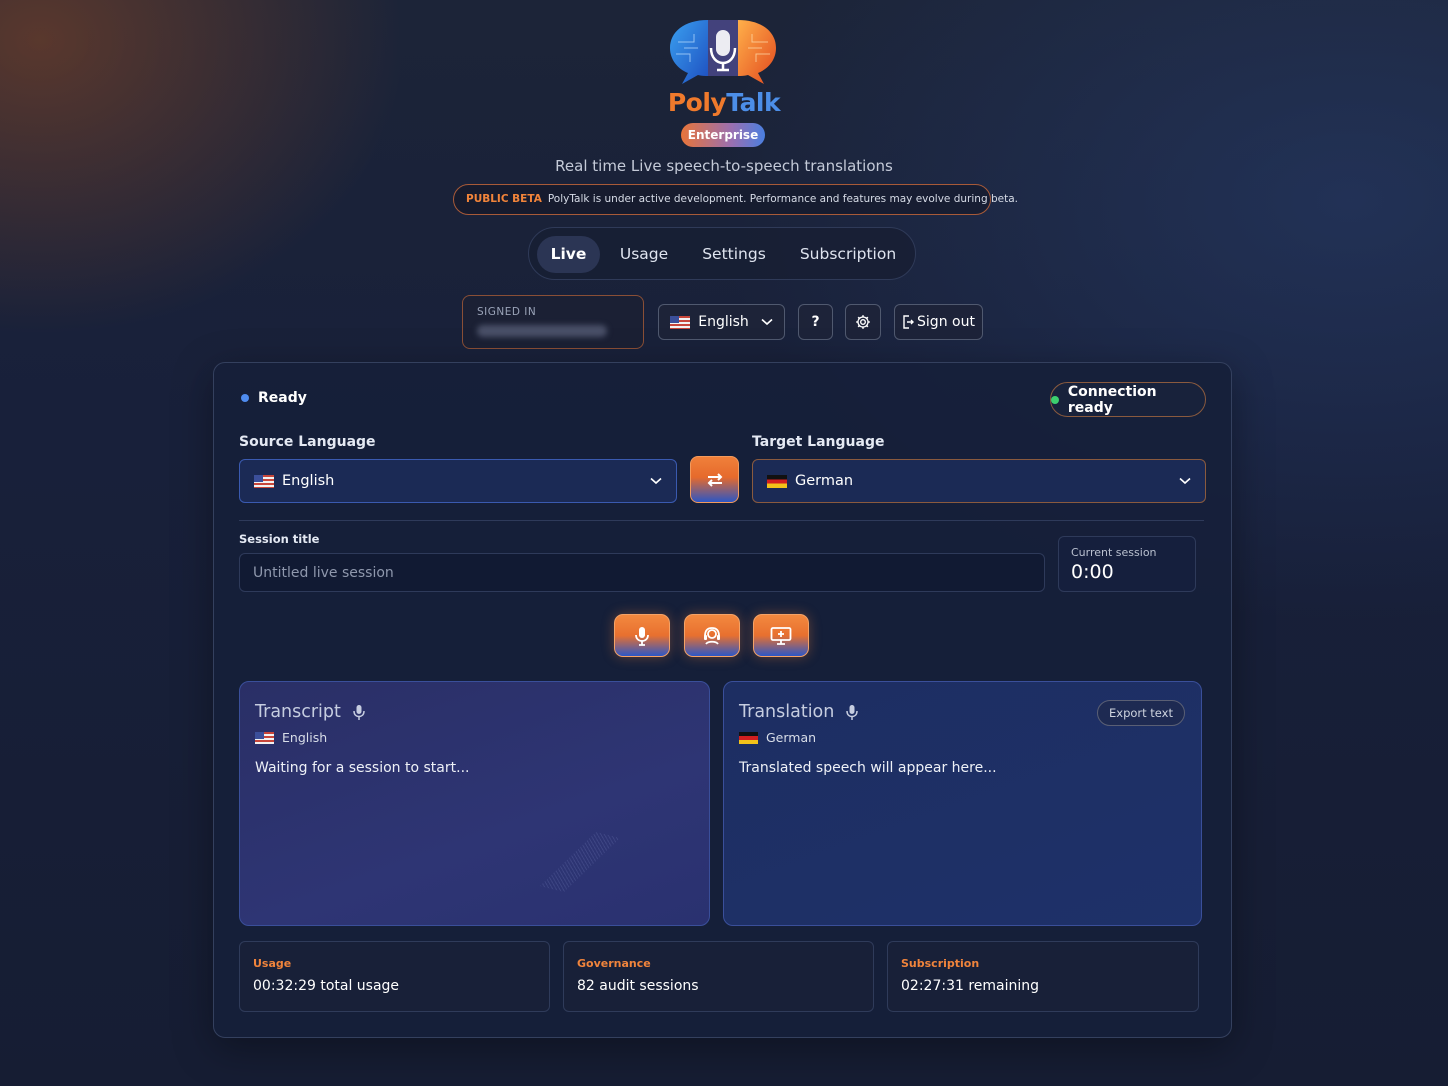 Image resolution: width=1448 pixels, height=1086 pixels. I want to click on source-language-label: Source Language, so click(307, 442).